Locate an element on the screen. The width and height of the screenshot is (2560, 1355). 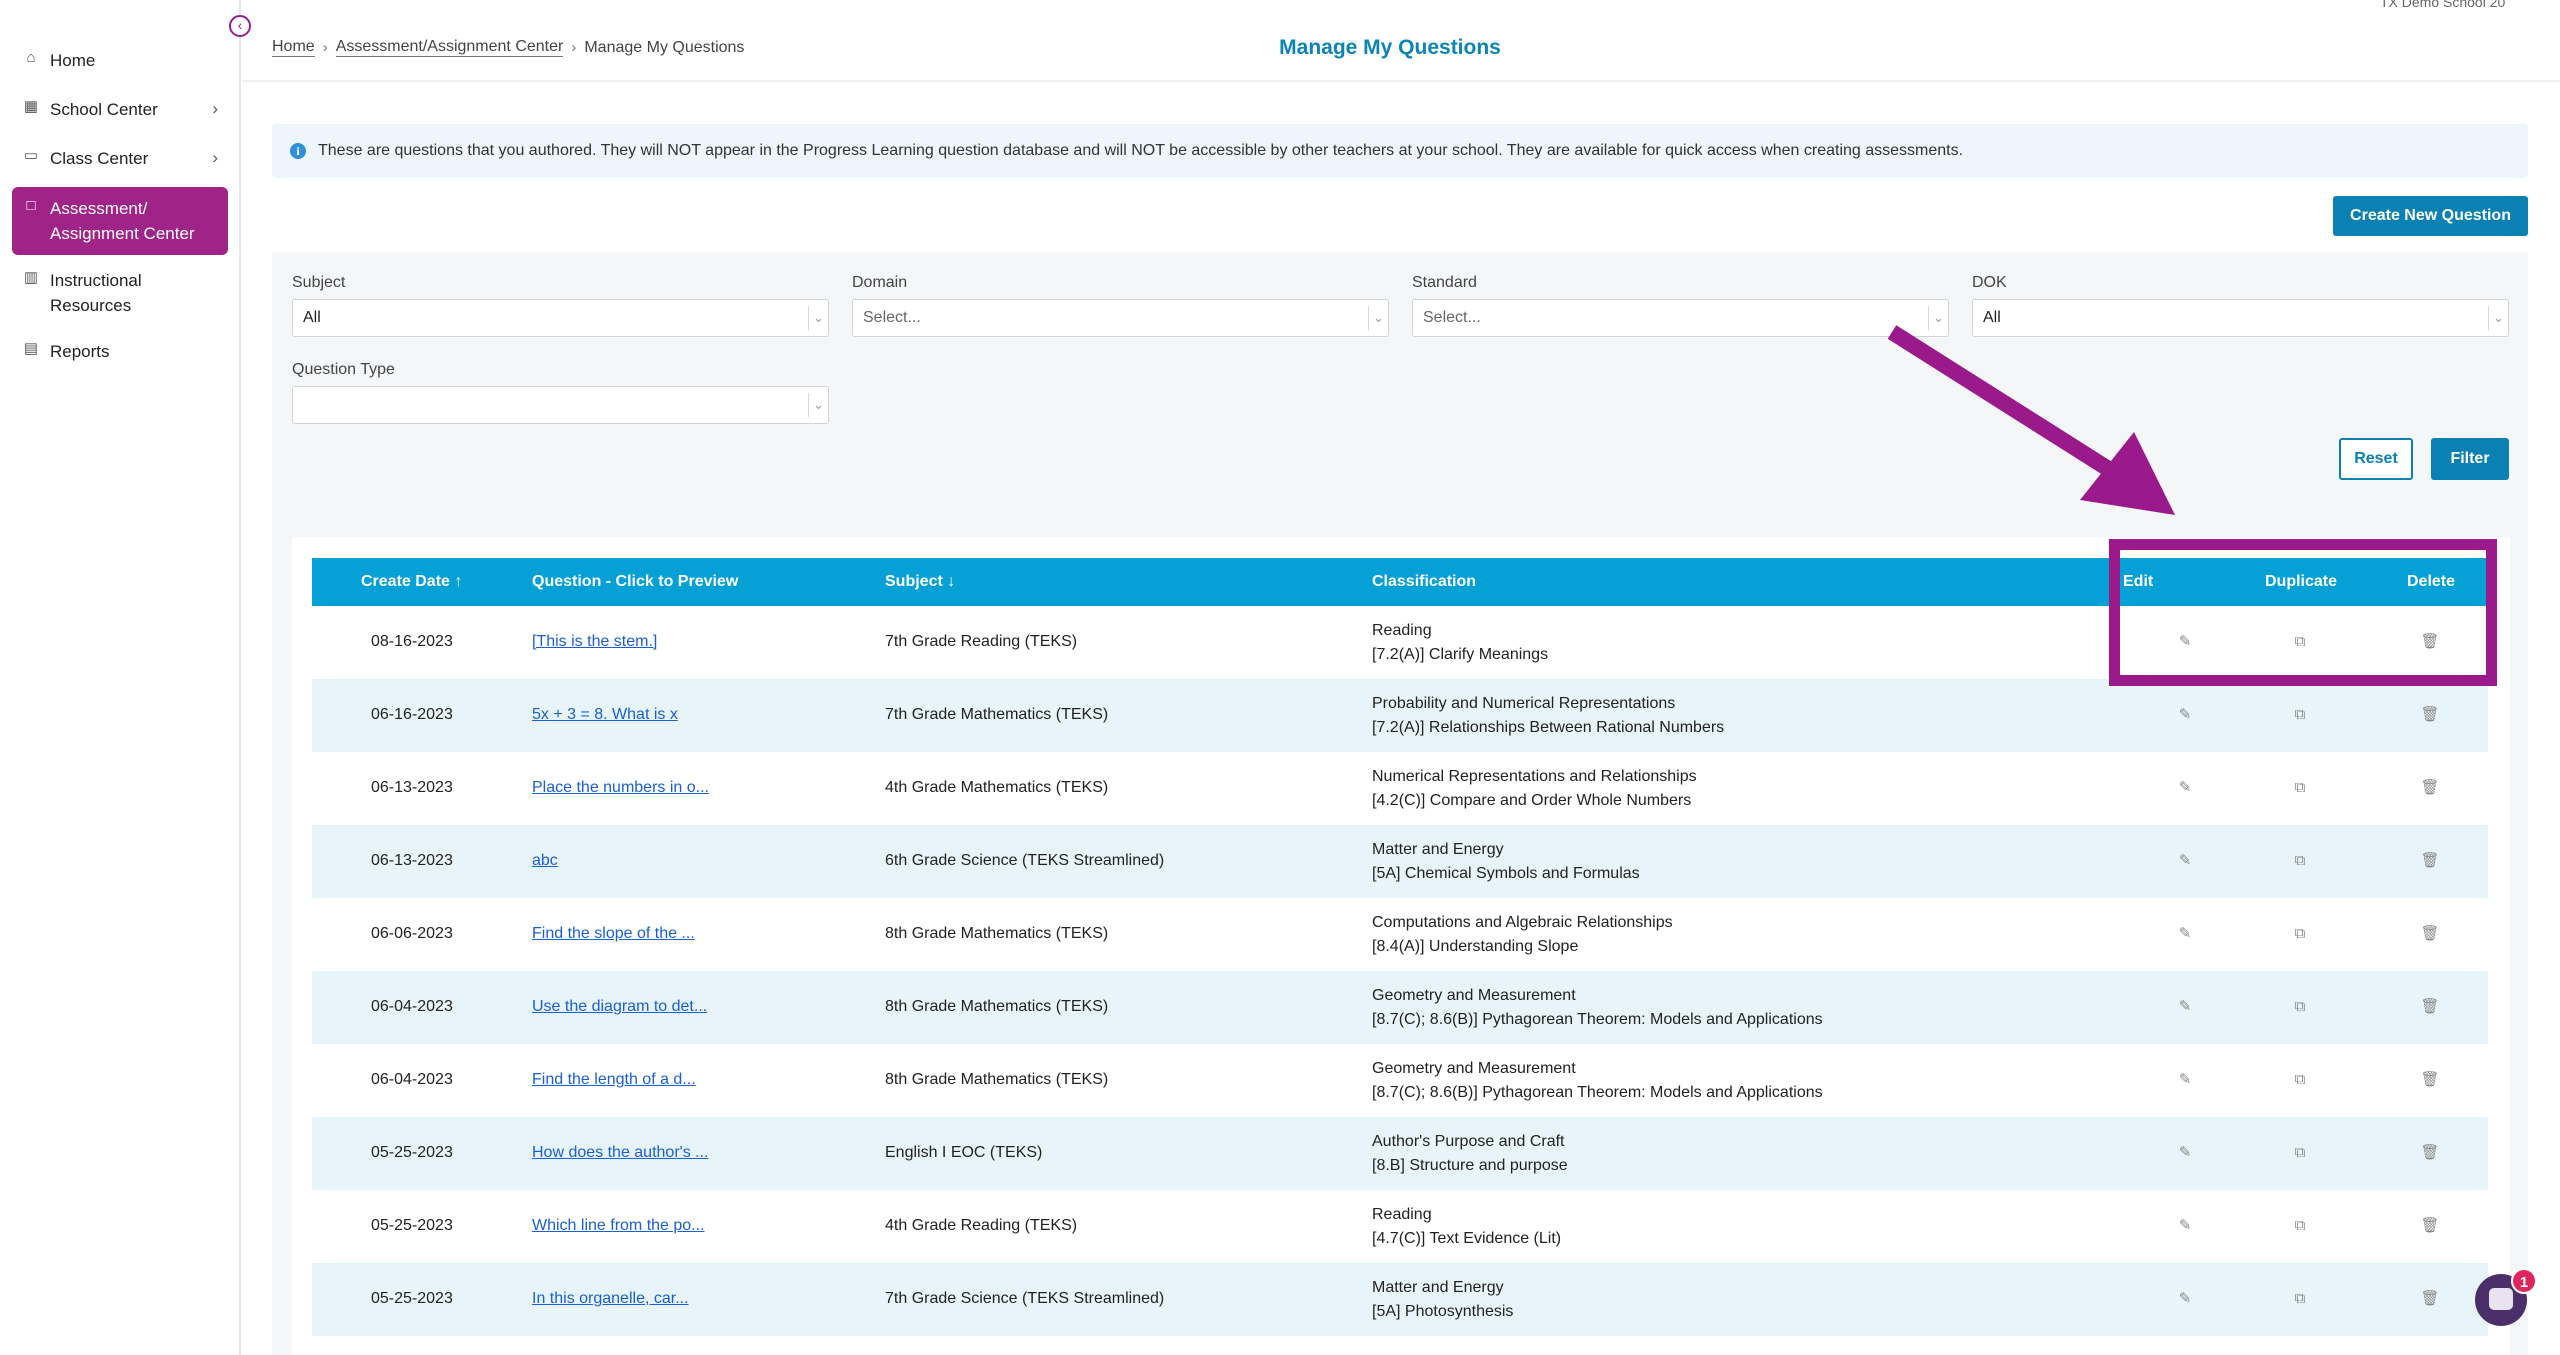
sidebar-item-instructional-resources: ▥ Instructional Resources is located at coordinates (120, 293).